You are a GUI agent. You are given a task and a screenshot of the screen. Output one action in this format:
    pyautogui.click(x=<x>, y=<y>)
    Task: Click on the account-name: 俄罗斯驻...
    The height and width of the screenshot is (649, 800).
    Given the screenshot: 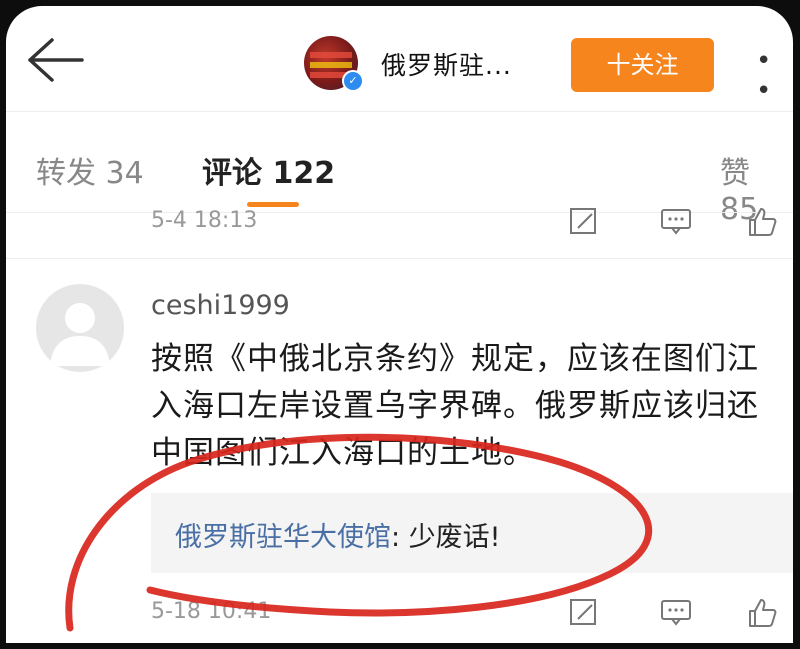 What is the action you would take?
    pyautogui.click(x=446, y=64)
    